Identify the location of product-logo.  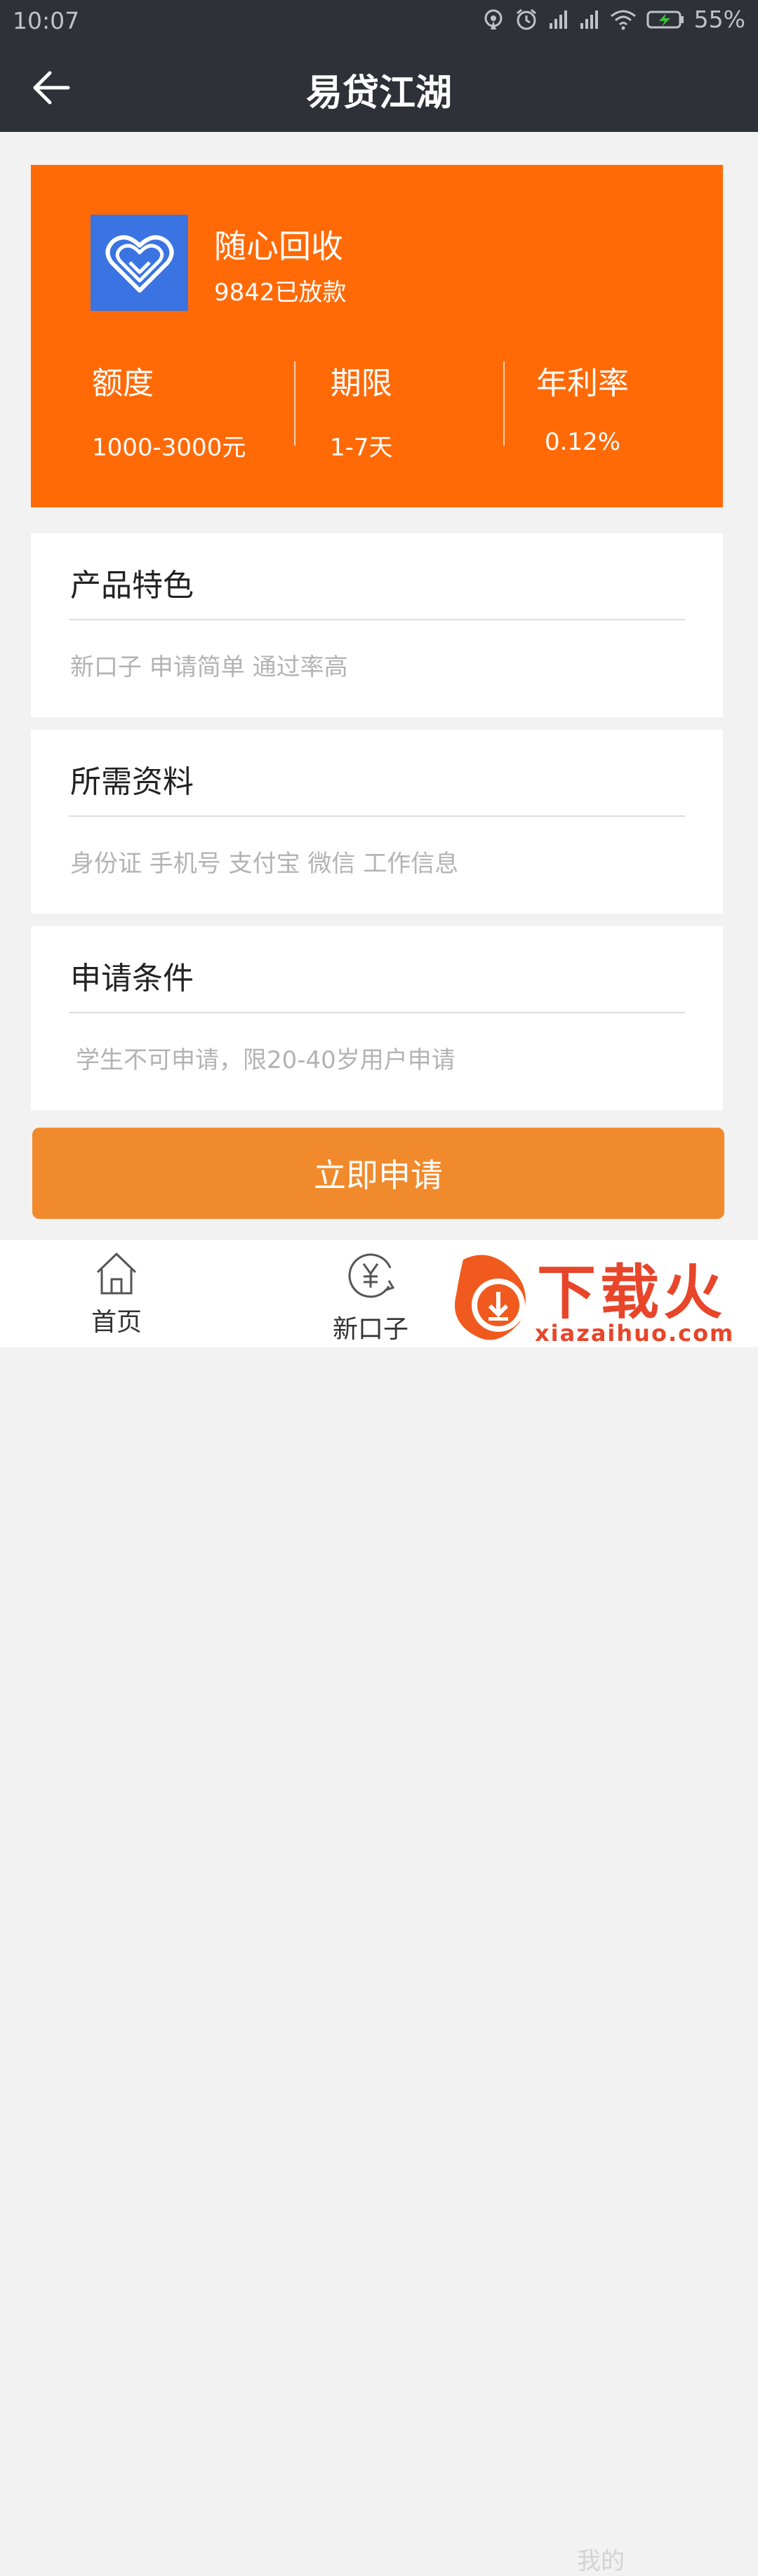
(139, 263).